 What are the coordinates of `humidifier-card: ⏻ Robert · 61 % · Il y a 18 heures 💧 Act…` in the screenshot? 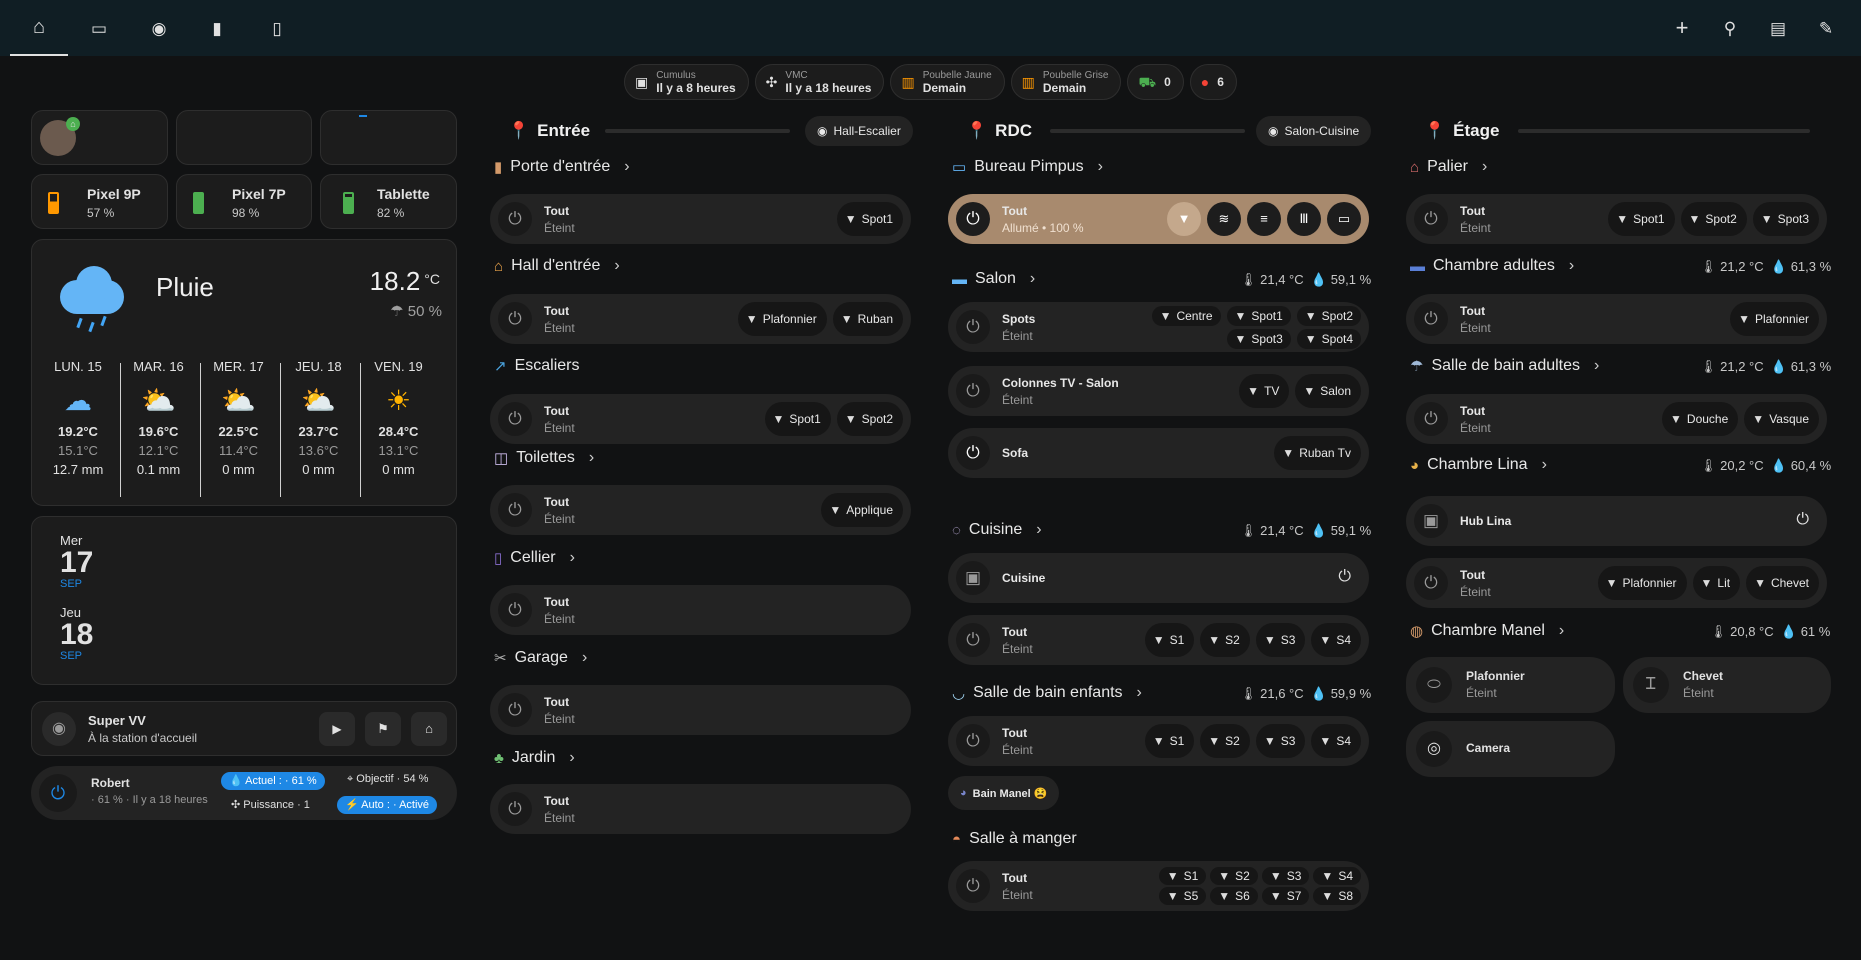 It's located at (244, 793).